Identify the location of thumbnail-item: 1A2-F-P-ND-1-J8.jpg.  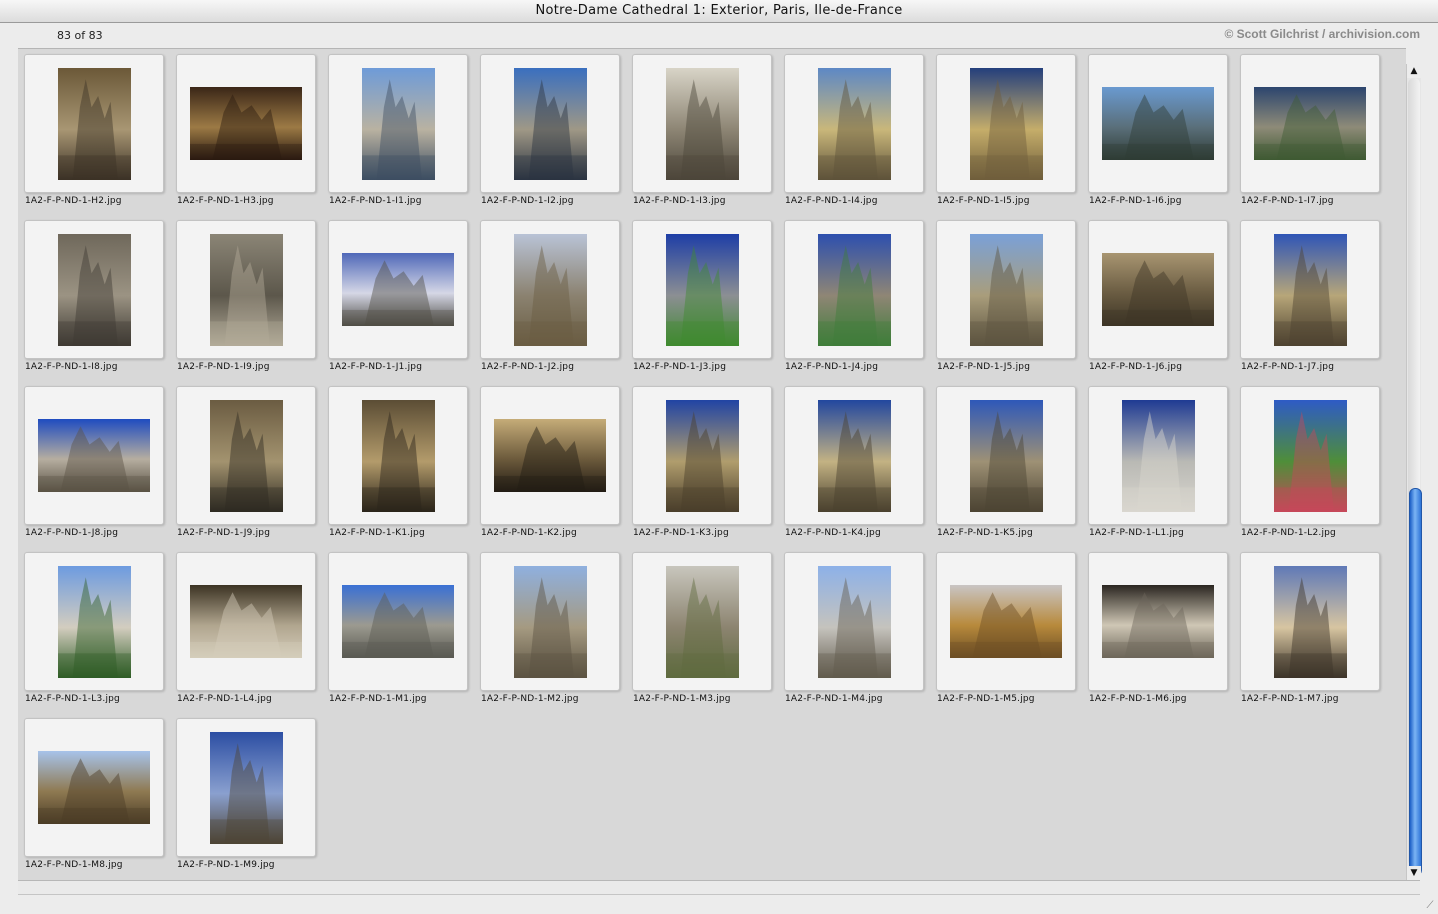
(94, 466).